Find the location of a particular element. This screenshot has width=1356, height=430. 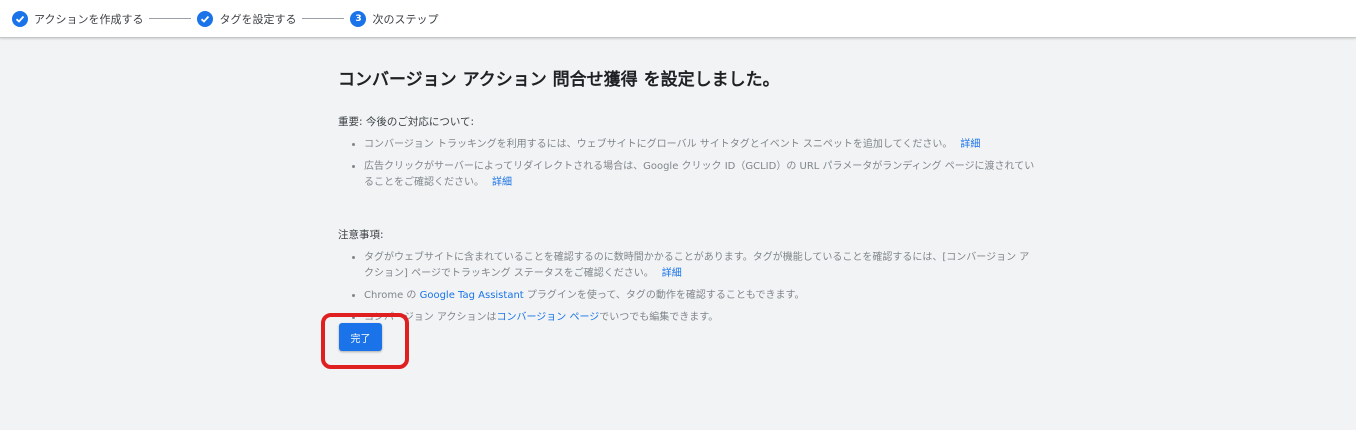

done-button: 完了 is located at coordinates (360, 337).